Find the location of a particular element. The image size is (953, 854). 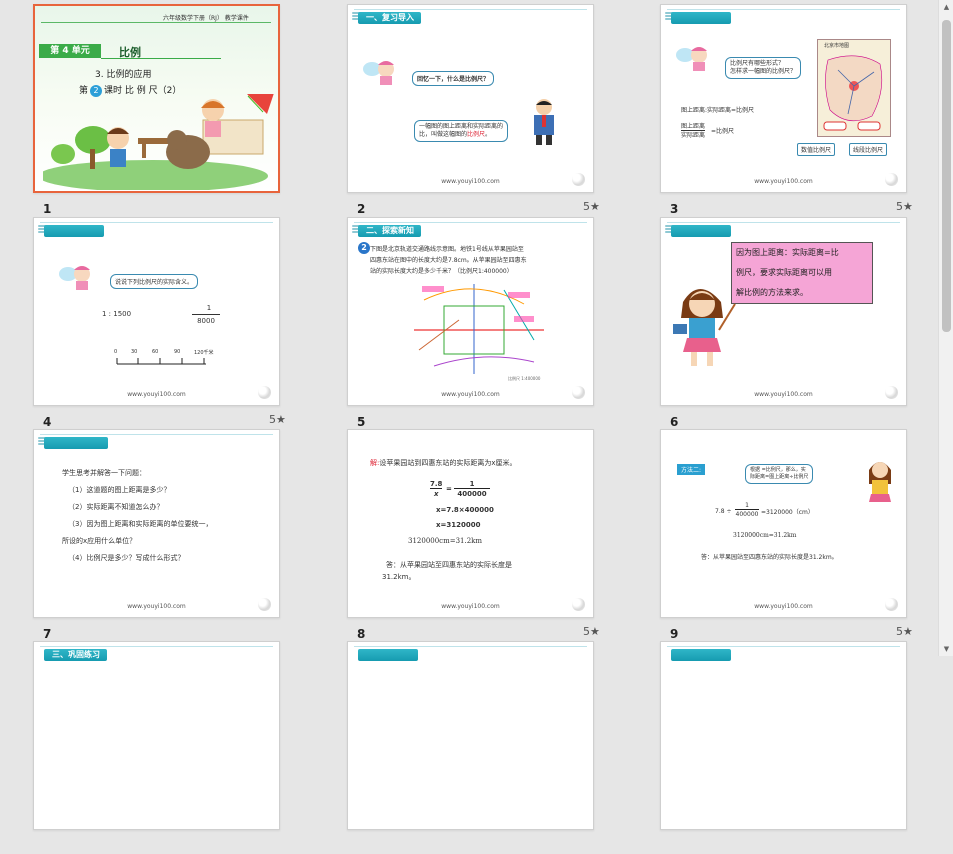

slide9-conversion: 3120000cm=31.2km is located at coordinates (765, 535).